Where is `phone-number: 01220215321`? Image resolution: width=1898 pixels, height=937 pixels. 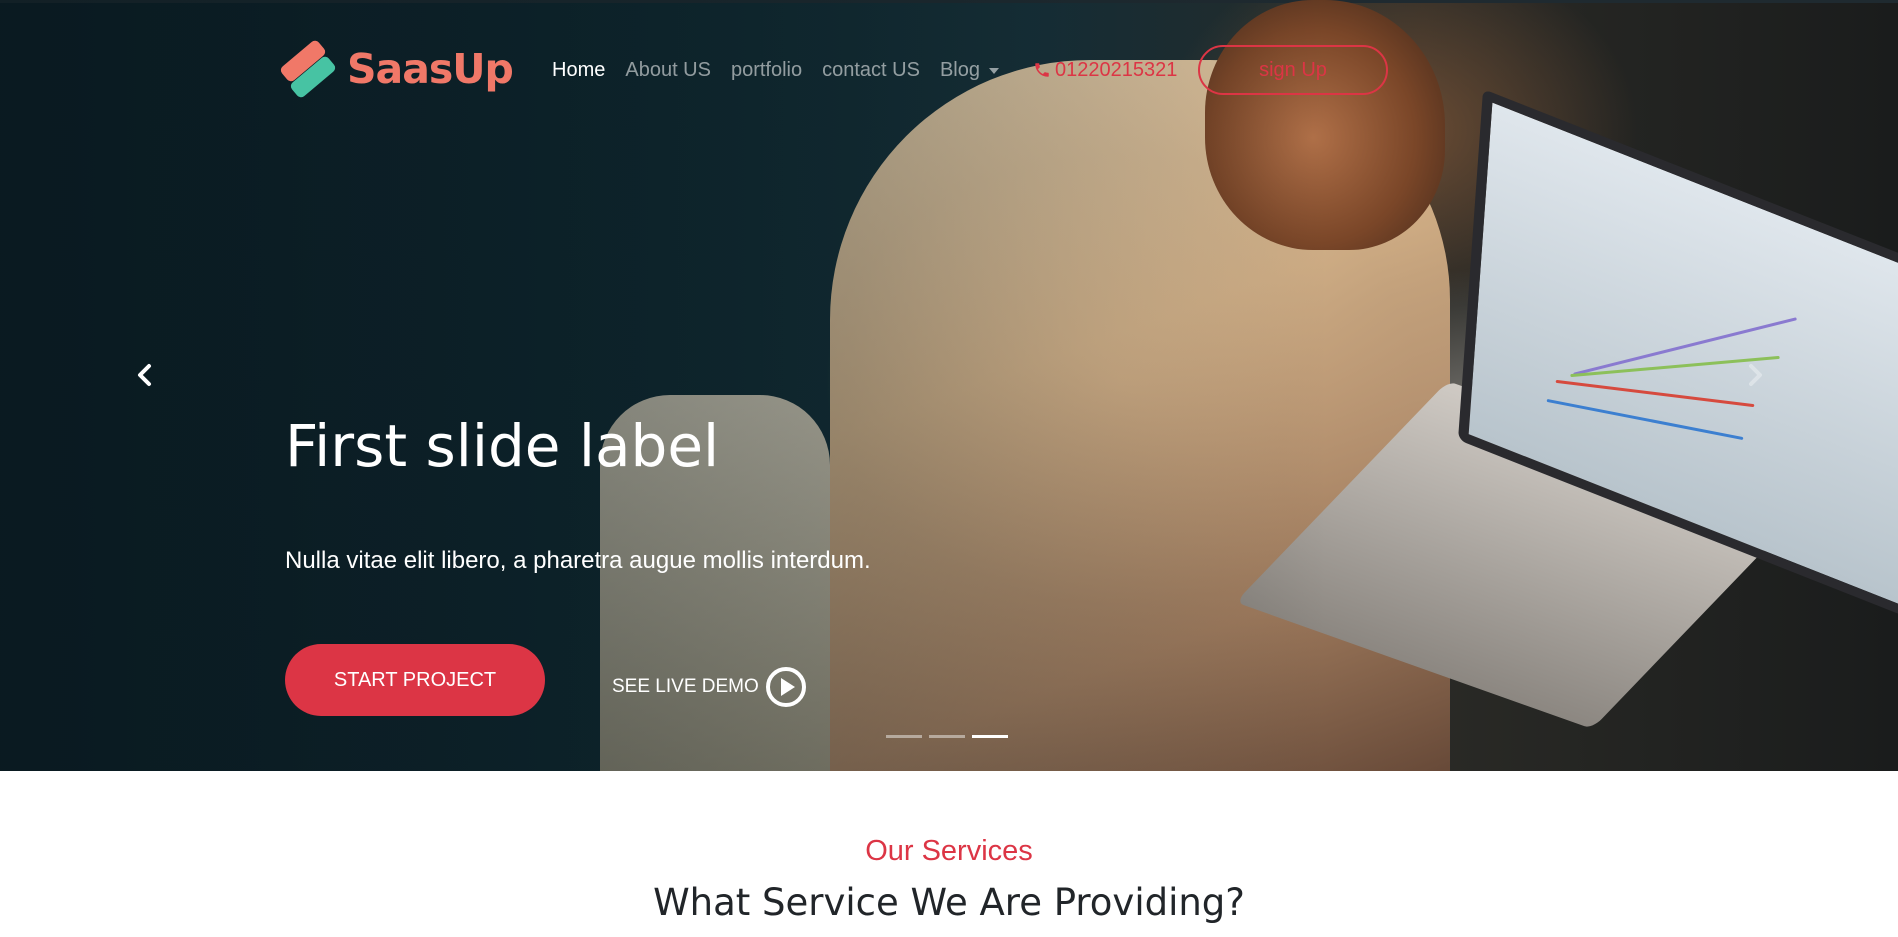 phone-number: 01220215321 is located at coordinates (1116, 70).